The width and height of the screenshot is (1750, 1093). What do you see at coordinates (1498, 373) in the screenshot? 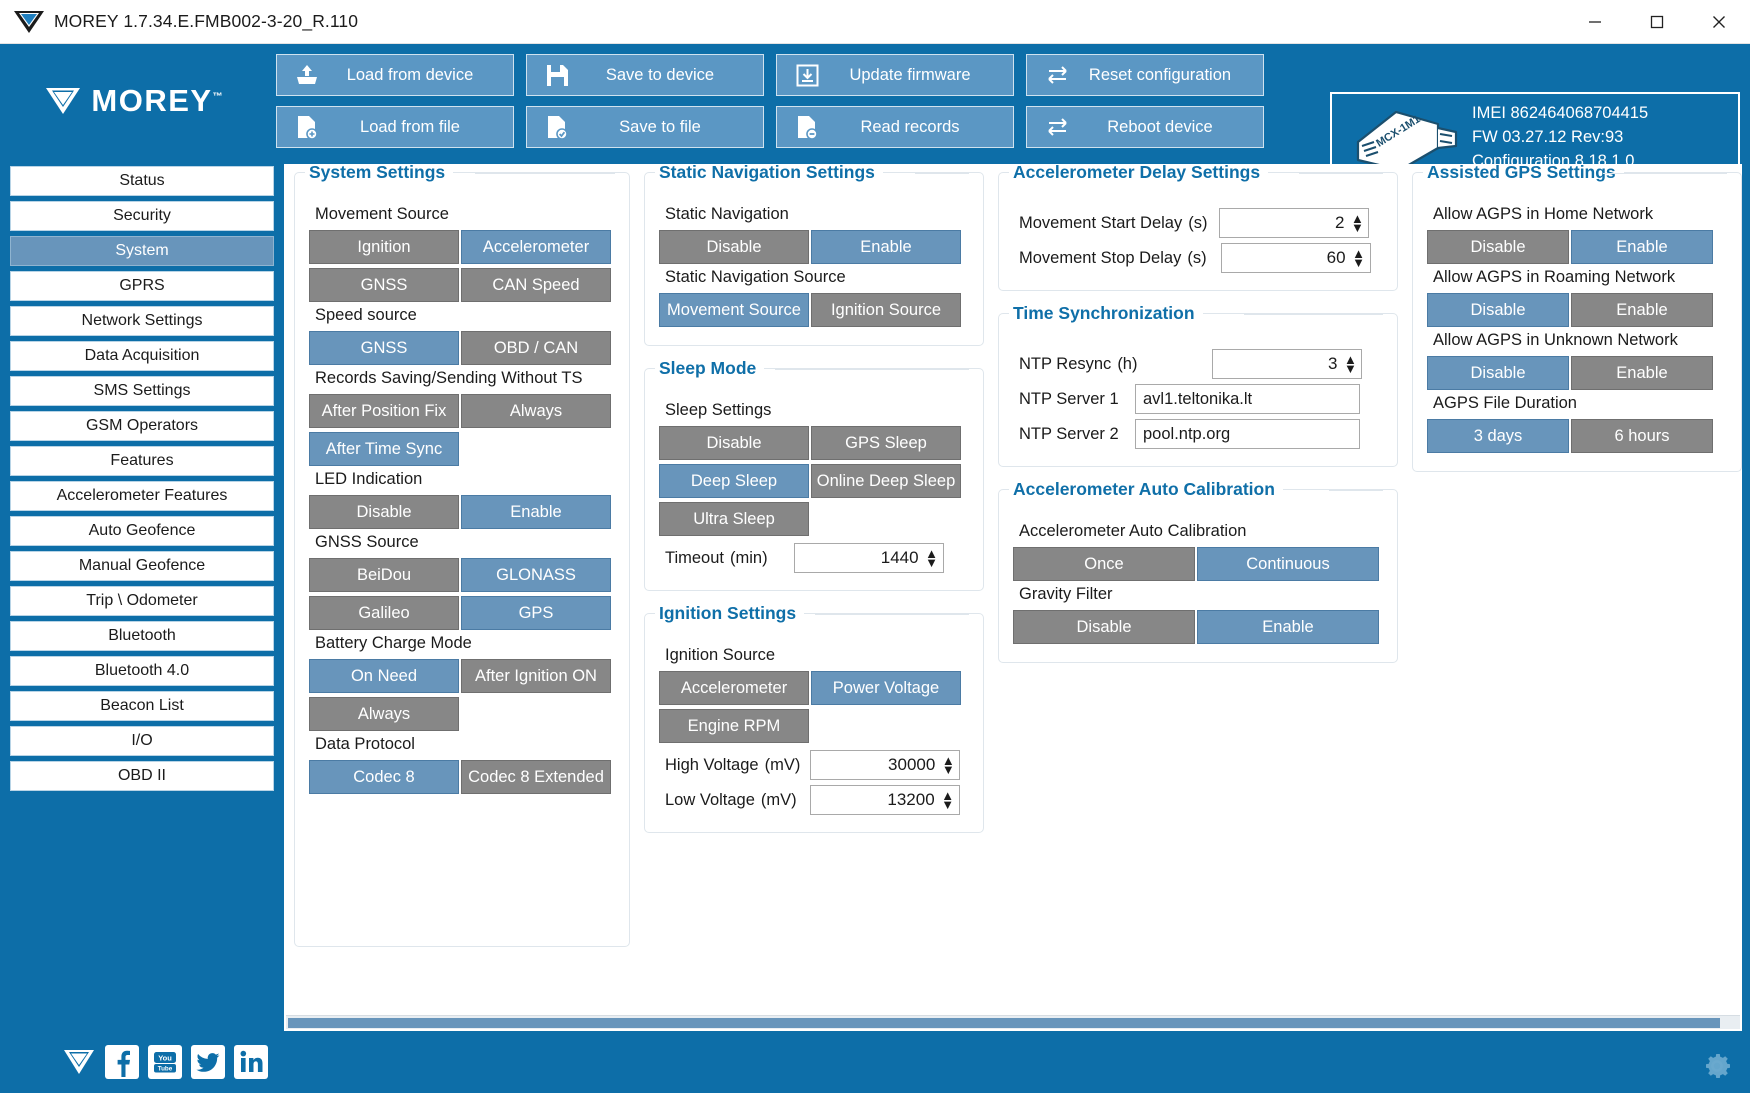
I see `agps-unknown-network-option-disable: Disable` at bounding box center [1498, 373].